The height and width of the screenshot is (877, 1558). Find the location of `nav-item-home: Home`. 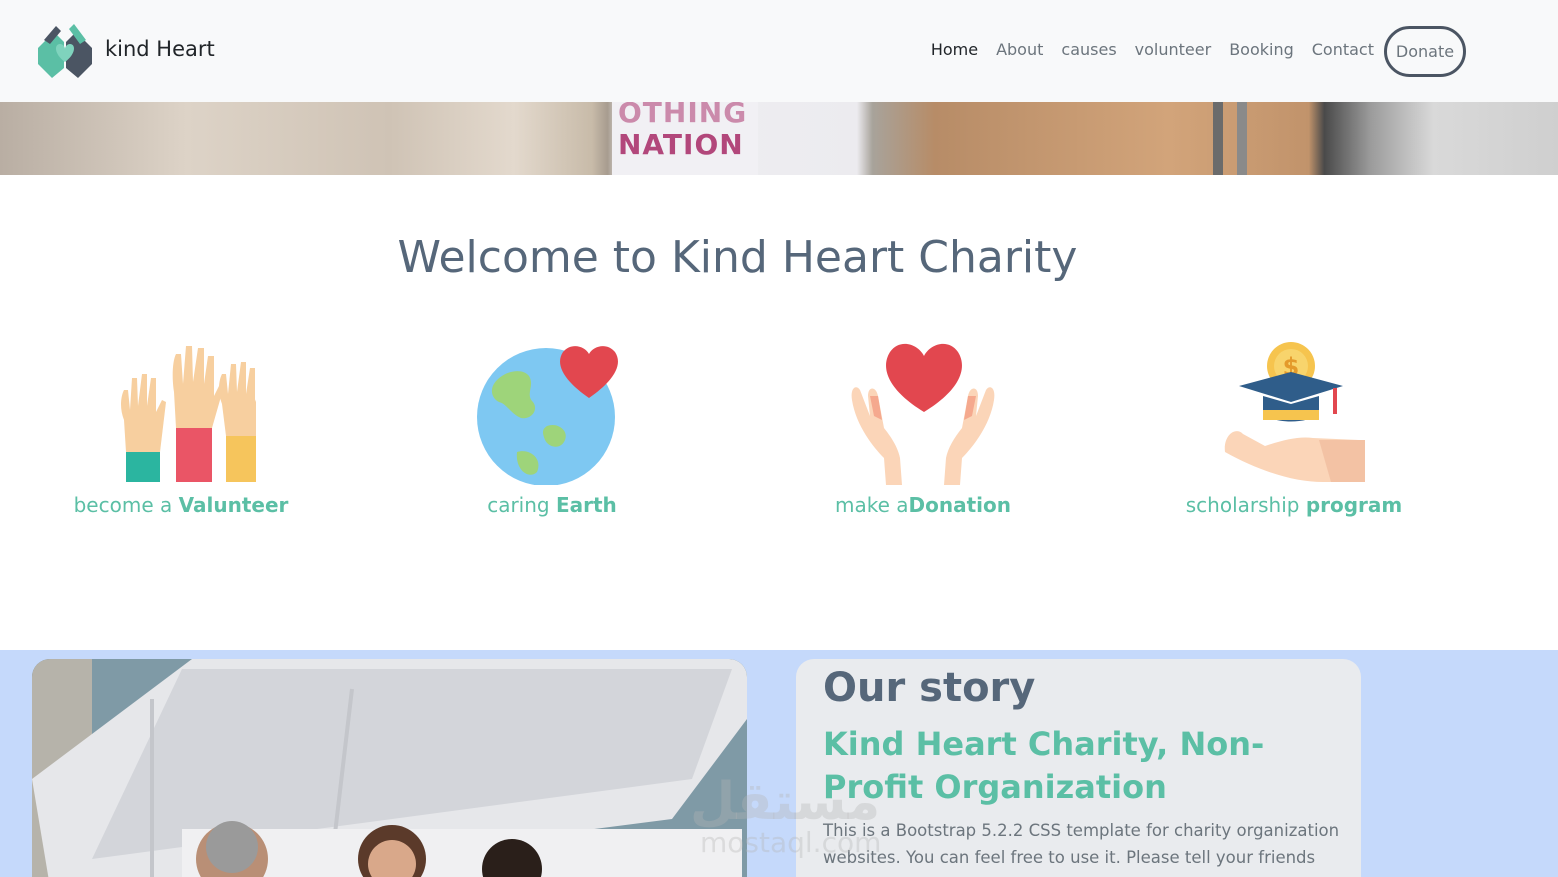

nav-item-home: Home is located at coordinates (954, 49).